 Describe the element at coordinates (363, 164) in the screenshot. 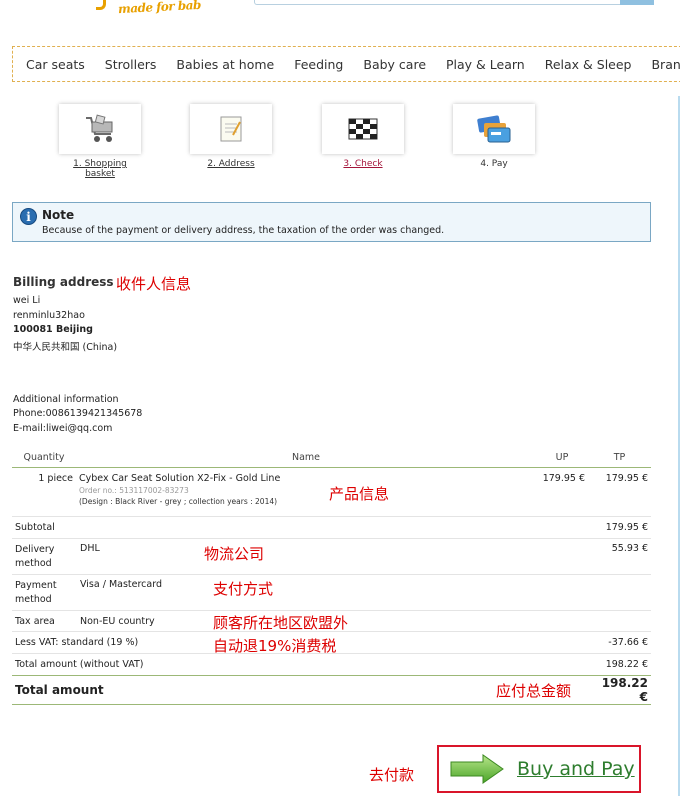

I see `step-3-label: 3. Check` at that location.